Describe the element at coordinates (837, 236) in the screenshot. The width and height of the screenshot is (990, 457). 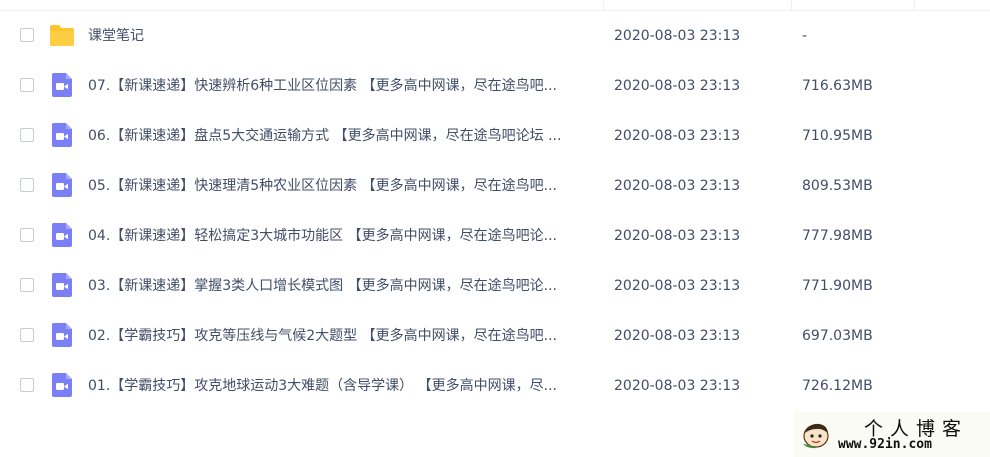
I see `file-size: 777.98MB` at that location.